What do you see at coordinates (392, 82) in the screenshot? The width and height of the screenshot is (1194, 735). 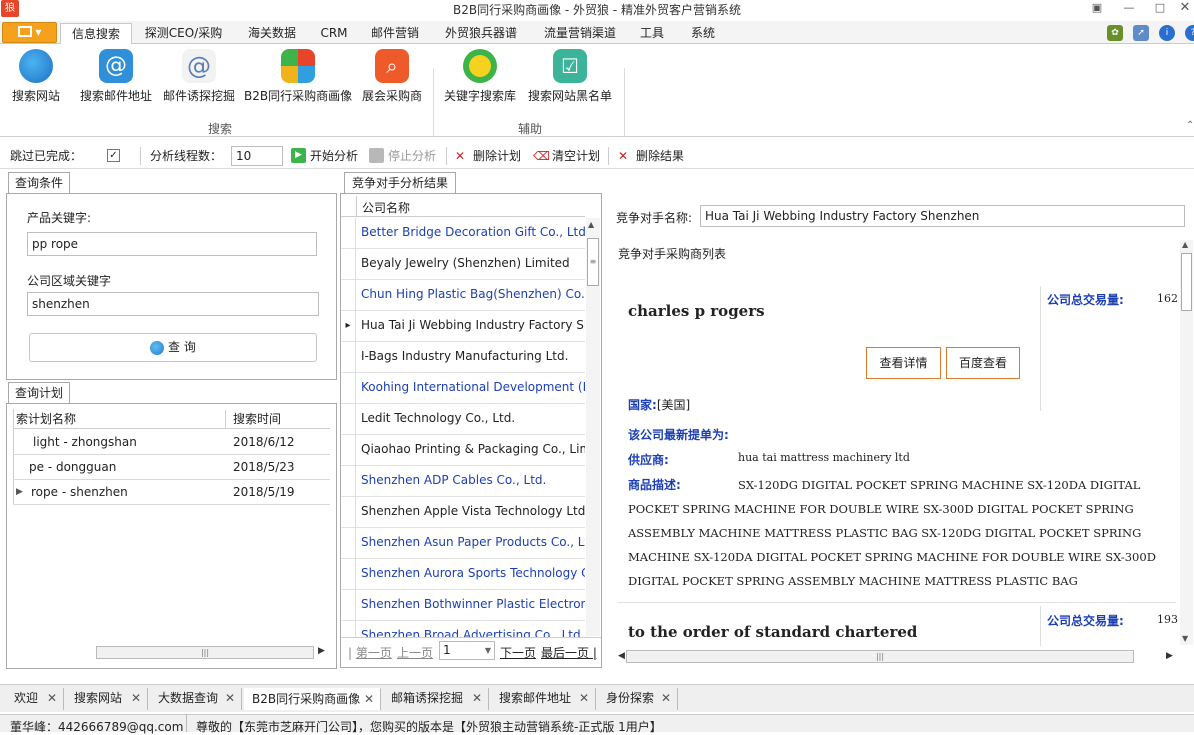 I see `expo-buyers-button: ⌕ 展会采购商` at bounding box center [392, 82].